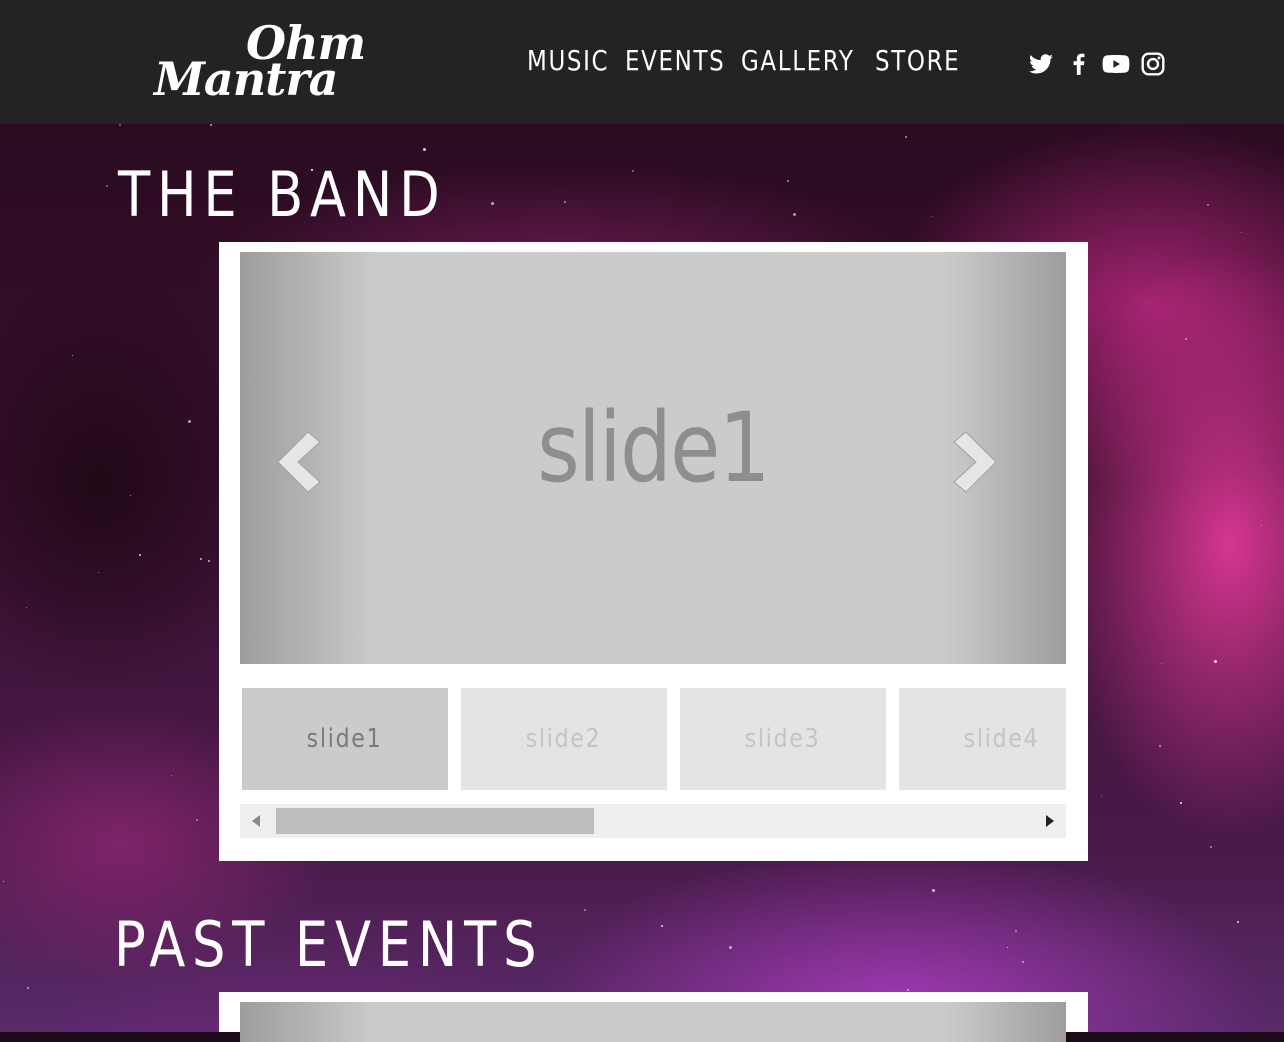  I want to click on section-title-past-events: PAST EVENTS, so click(329, 944).